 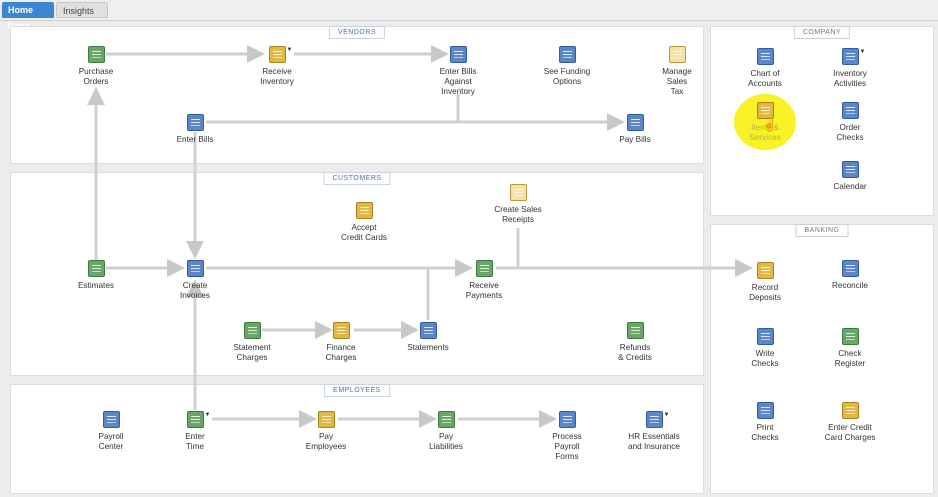 I want to click on vendors-section-title: VENDORS, so click(x=357, y=32).